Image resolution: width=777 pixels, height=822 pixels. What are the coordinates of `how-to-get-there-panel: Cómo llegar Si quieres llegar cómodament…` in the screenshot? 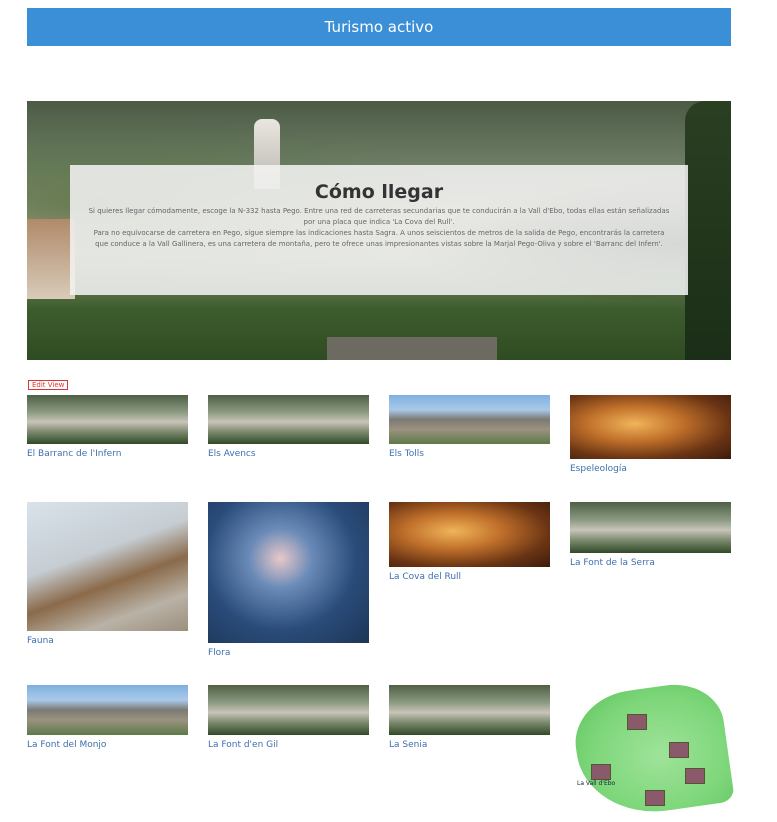 It's located at (379, 230).